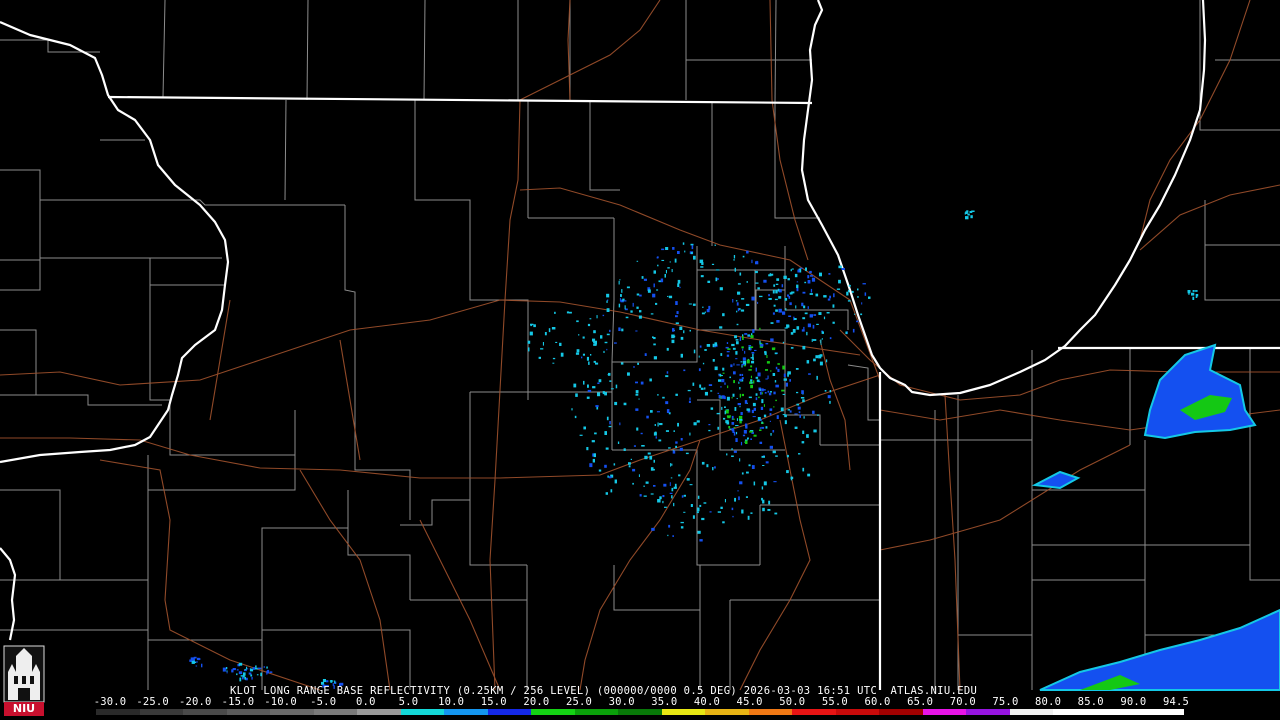 The image size is (1280, 720). Describe the element at coordinates (238, 702) in the screenshot. I see `colorbar-label: -15.0` at that location.